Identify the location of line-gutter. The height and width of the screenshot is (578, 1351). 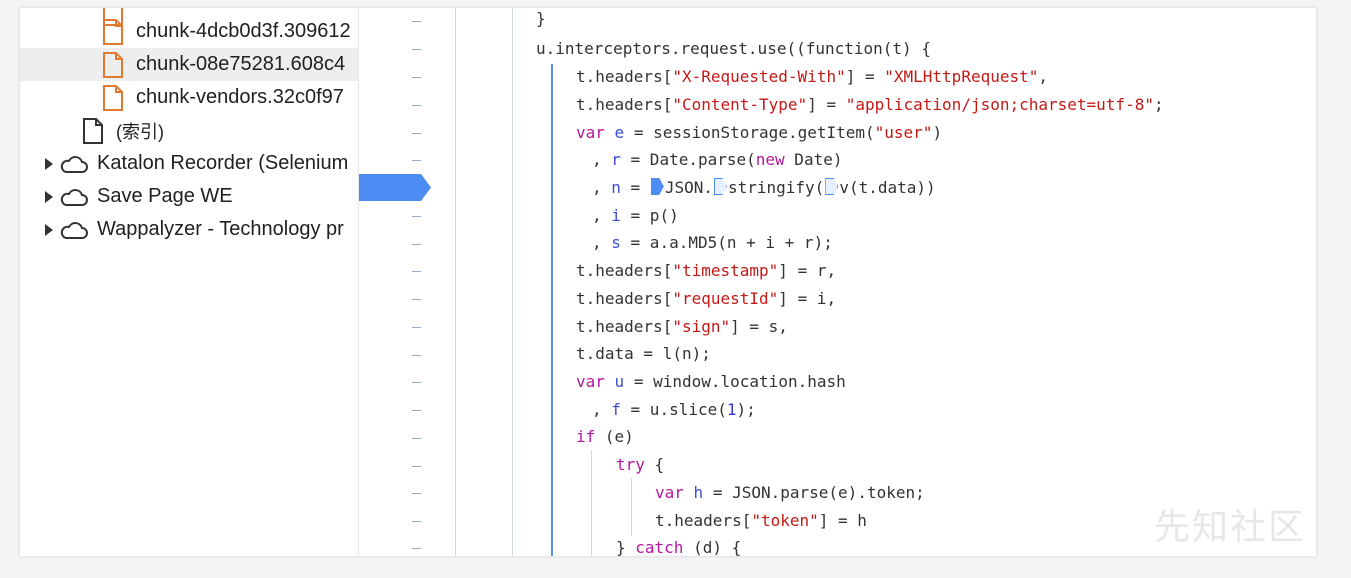
(407, 282).